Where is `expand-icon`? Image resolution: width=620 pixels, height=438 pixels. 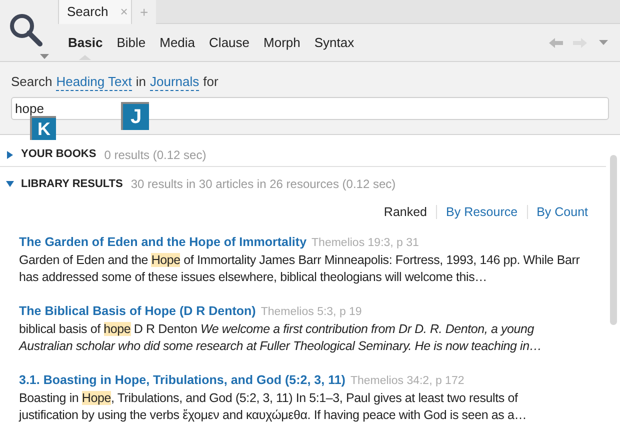 expand-icon is located at coordinates (10, 154).